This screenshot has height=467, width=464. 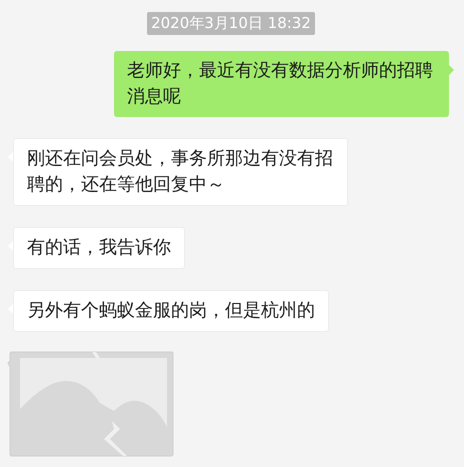 What do you see at coordinates (281, 84) in the screenshot?
I see `sent-message-bubble: 老师好，最近有没有数据分析师的招聘消息呢` at bounding box center [281, 84].